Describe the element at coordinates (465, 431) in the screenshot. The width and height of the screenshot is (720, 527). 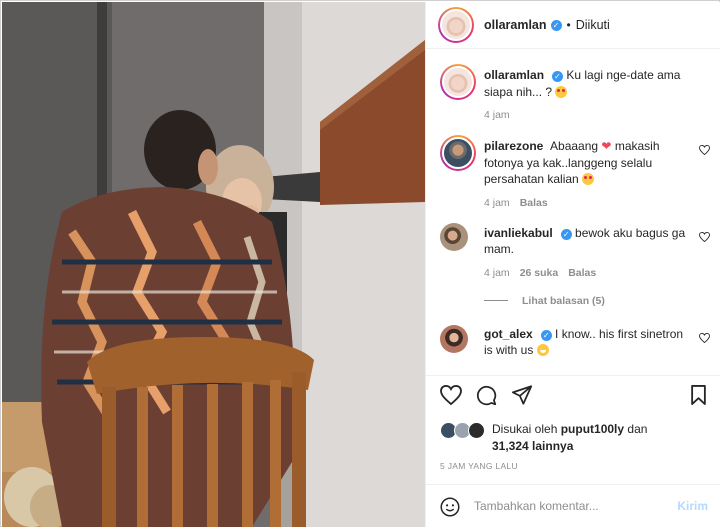
I see `liker-avatars` at that location.